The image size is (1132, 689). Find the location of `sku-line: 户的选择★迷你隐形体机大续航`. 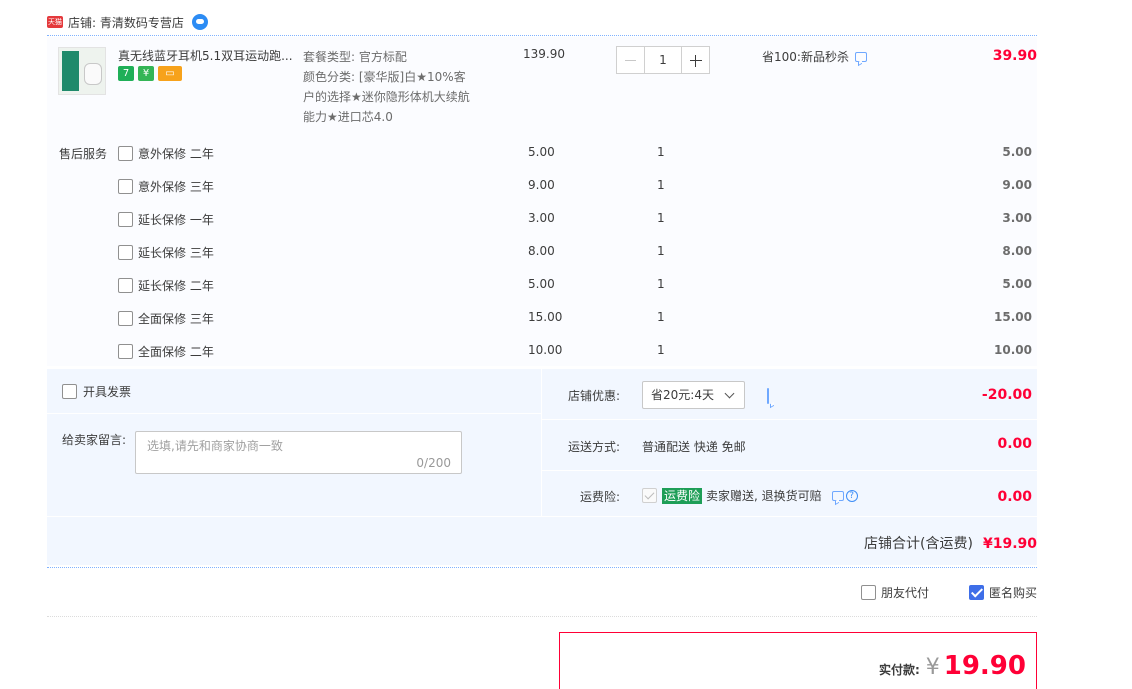

sku-line: 户的选择★迷你隐形体机大续航 is located at coordinates (386, 97).